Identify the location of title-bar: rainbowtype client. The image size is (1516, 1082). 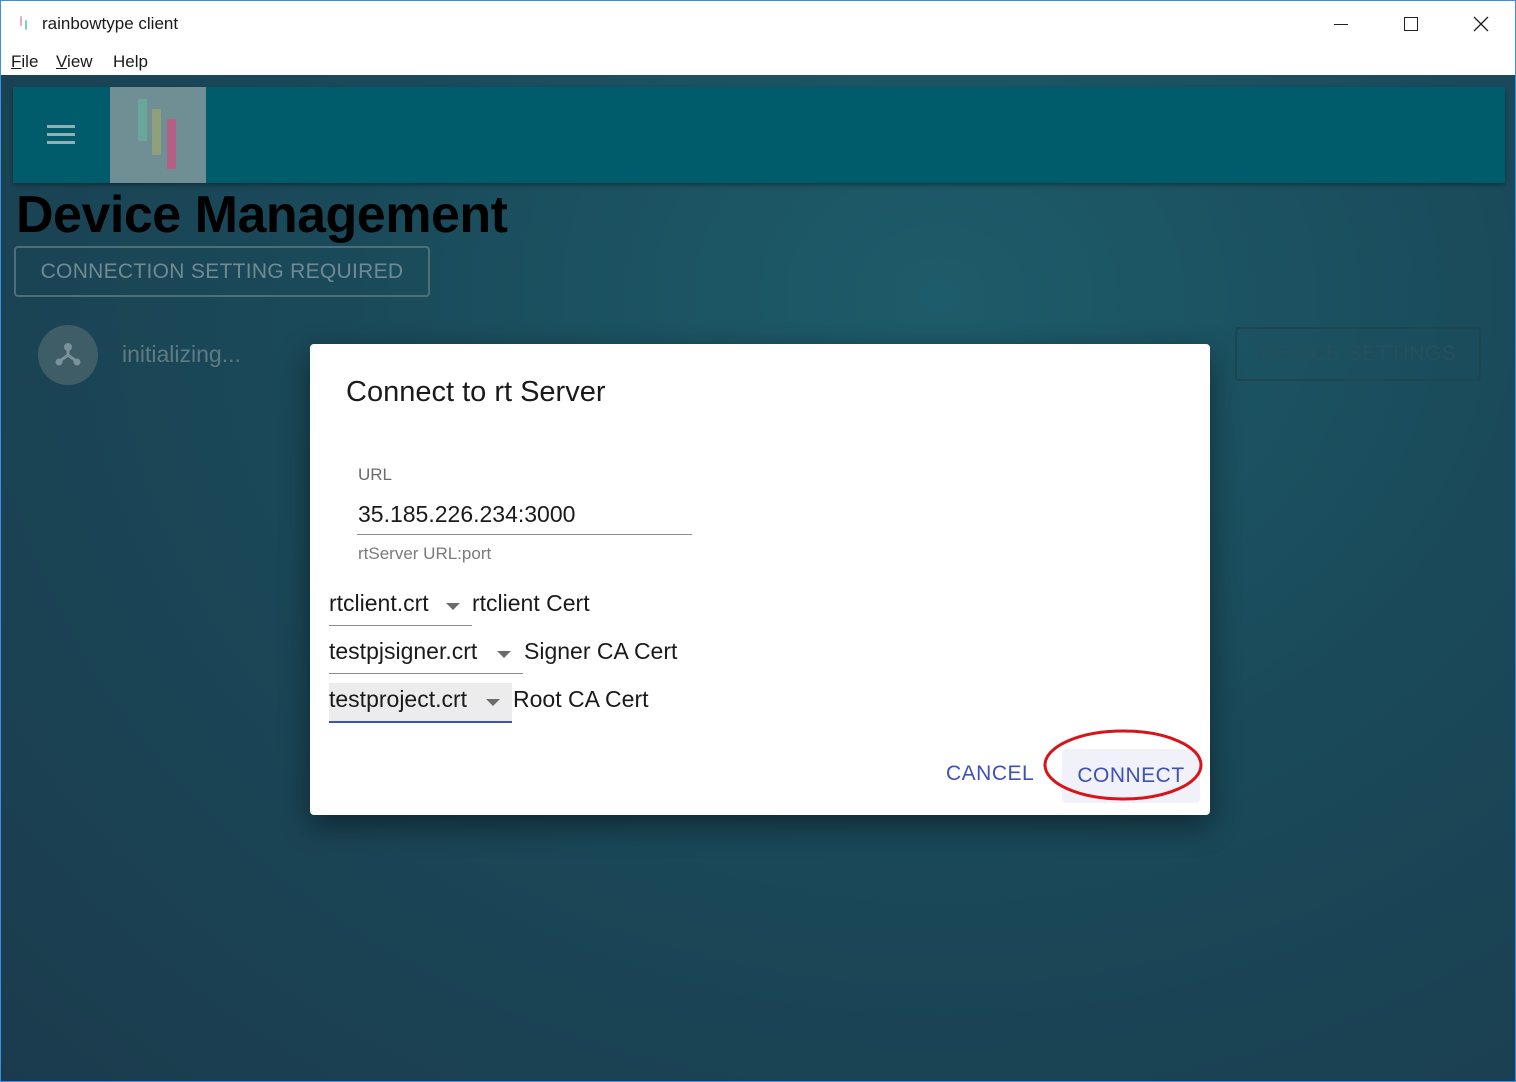
(758, 24).